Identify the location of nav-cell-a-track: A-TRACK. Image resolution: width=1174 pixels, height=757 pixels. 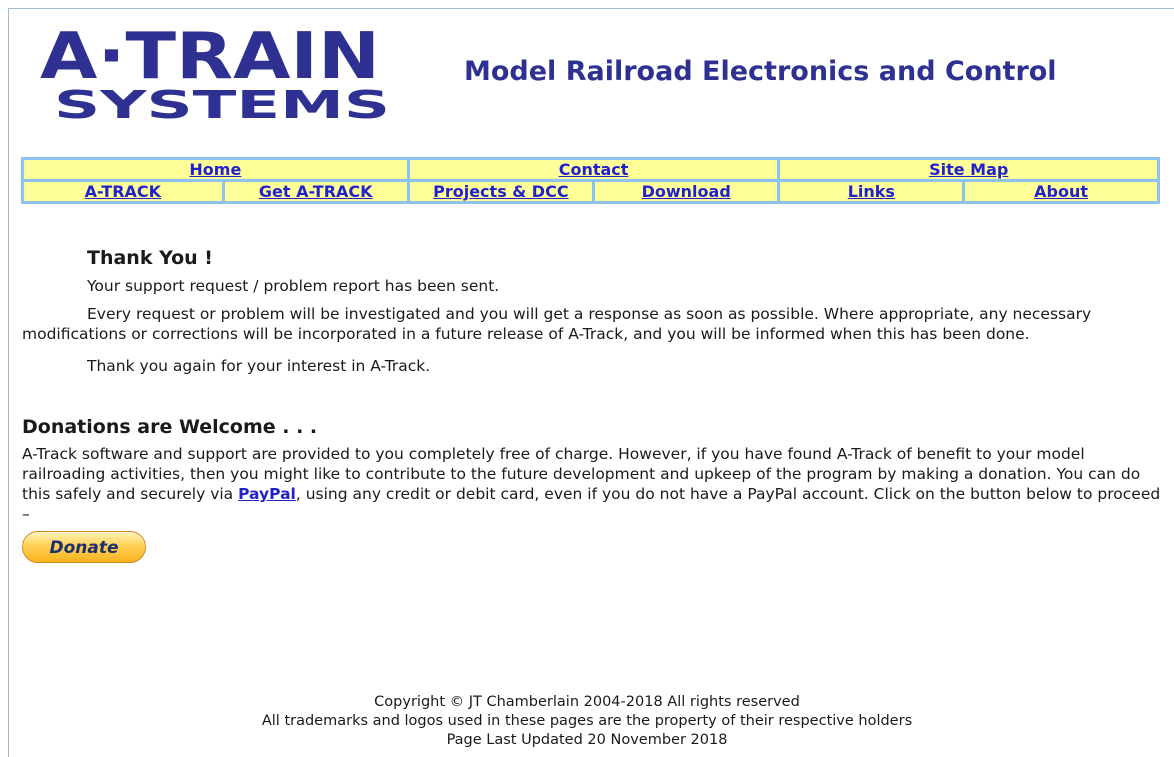
(123, 191).